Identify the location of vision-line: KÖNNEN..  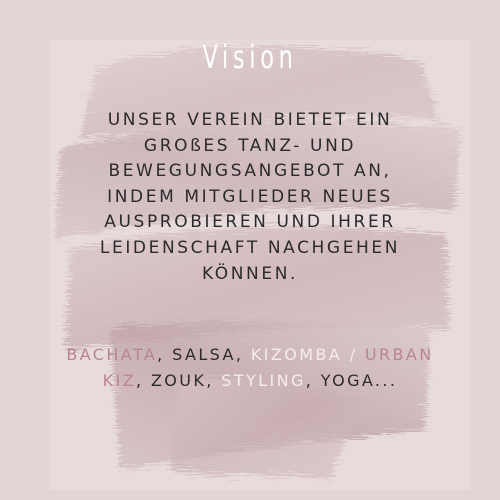
(250, 273).